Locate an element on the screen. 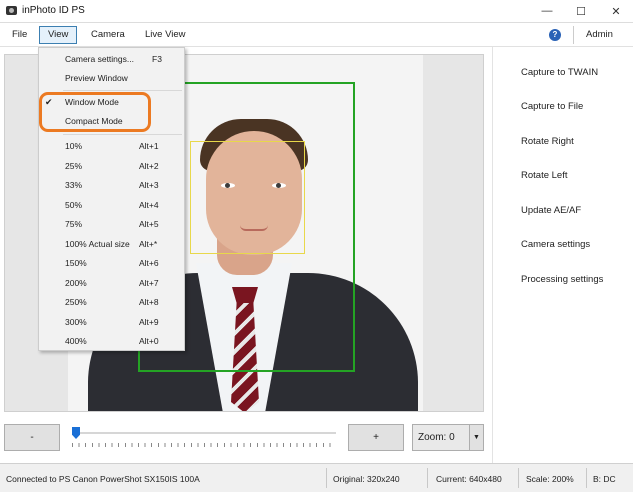 This screenshot has width=633, height=492. menu-item-label: 300% is located at coordinates (76, 321).